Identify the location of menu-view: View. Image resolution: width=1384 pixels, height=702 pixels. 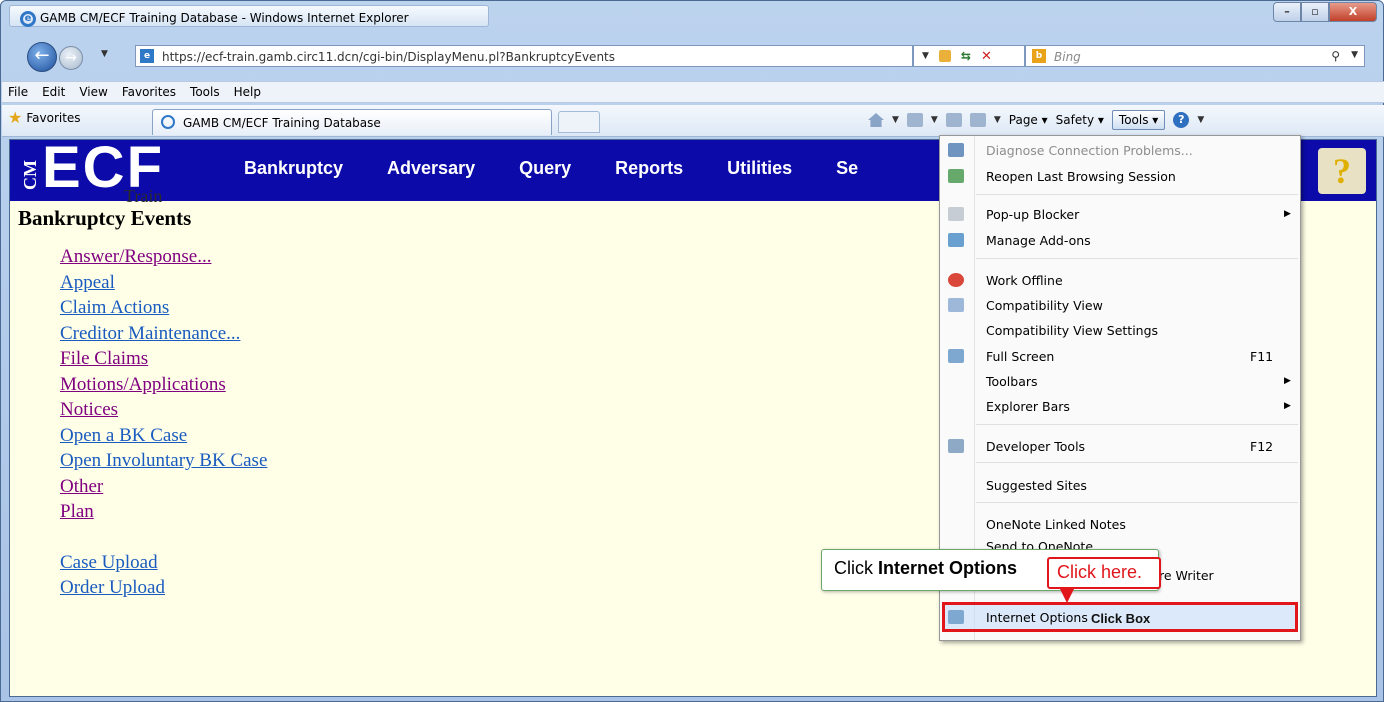
(93, 92).